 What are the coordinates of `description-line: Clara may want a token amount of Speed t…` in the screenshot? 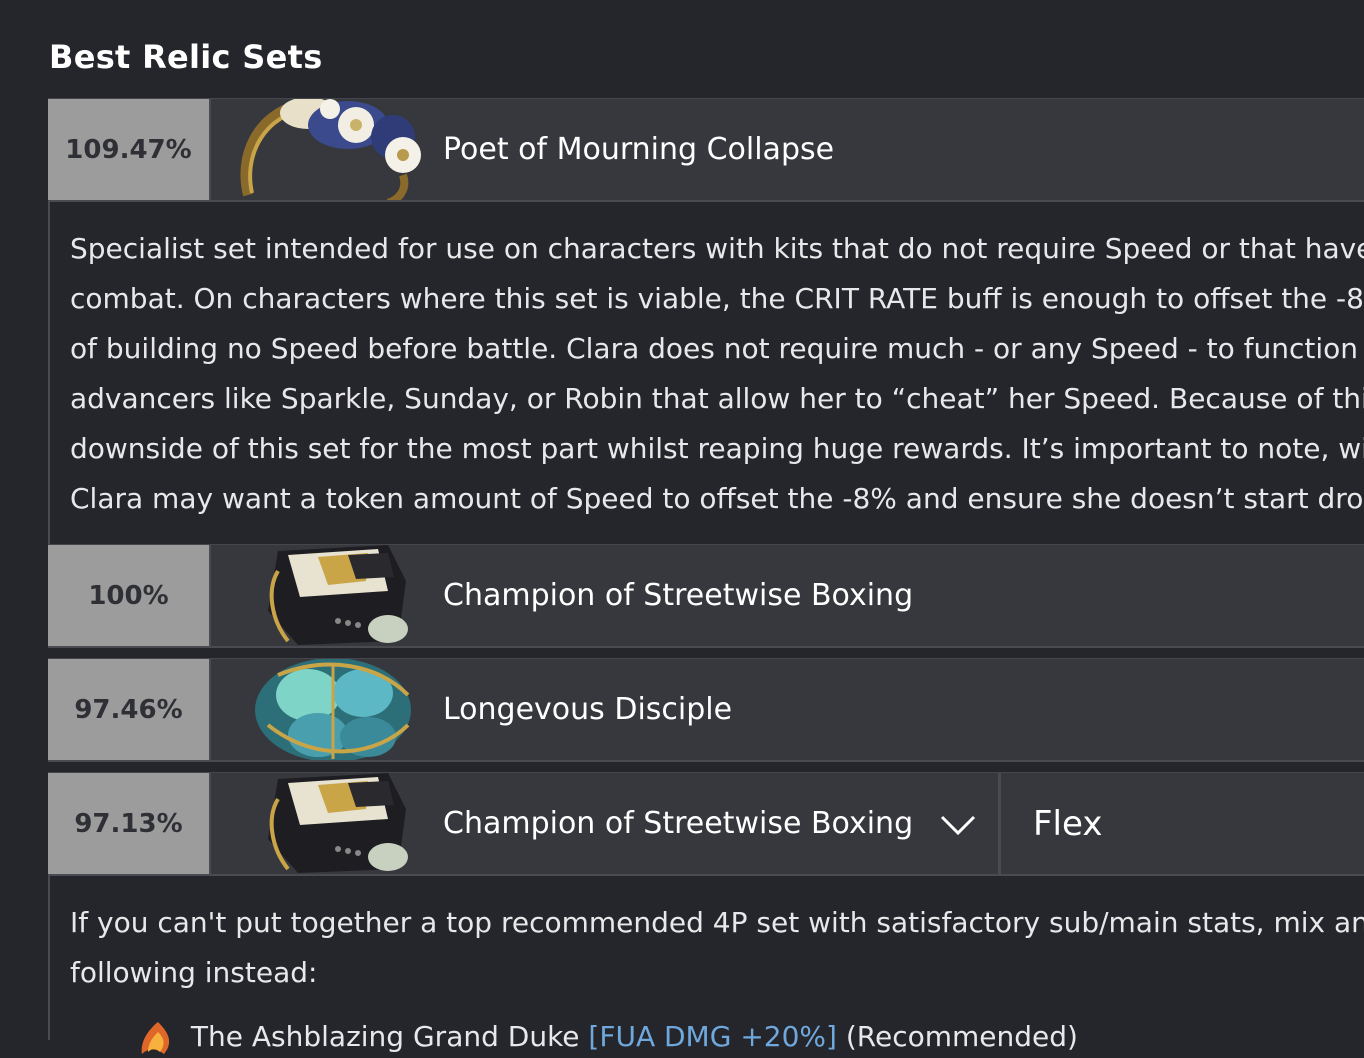 It's located at (717, 498).